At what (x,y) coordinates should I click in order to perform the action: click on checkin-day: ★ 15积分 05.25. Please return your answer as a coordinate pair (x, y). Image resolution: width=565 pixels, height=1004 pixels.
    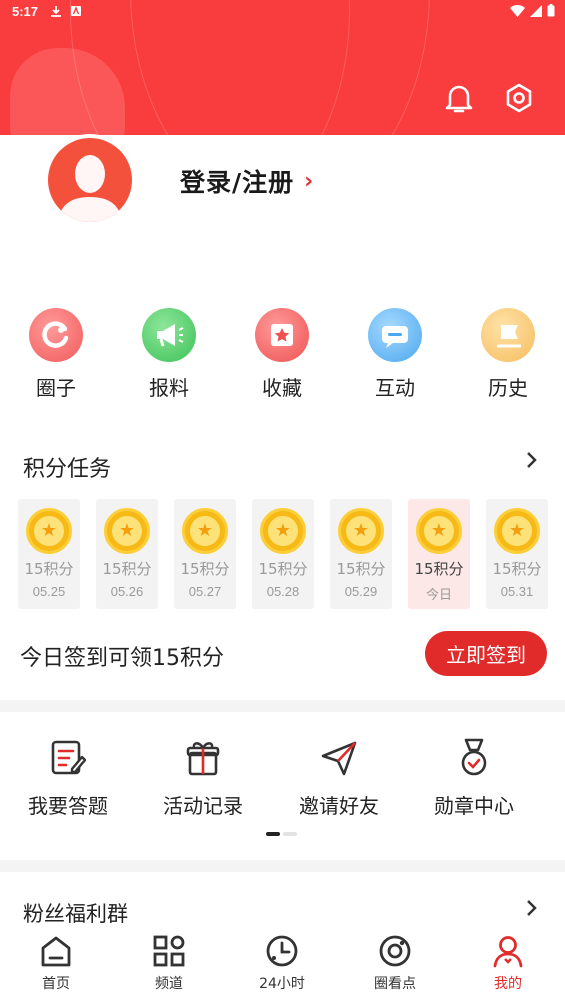
    Looking at the image, I should click on (49, 554).